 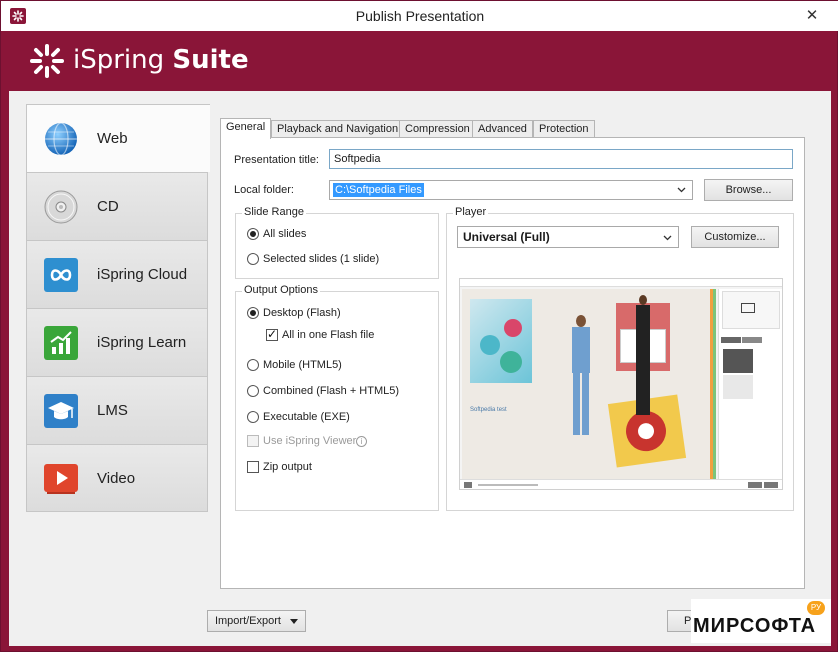 I want to click on brand-banner: iSpring Suite, so click(x=420, y=61).